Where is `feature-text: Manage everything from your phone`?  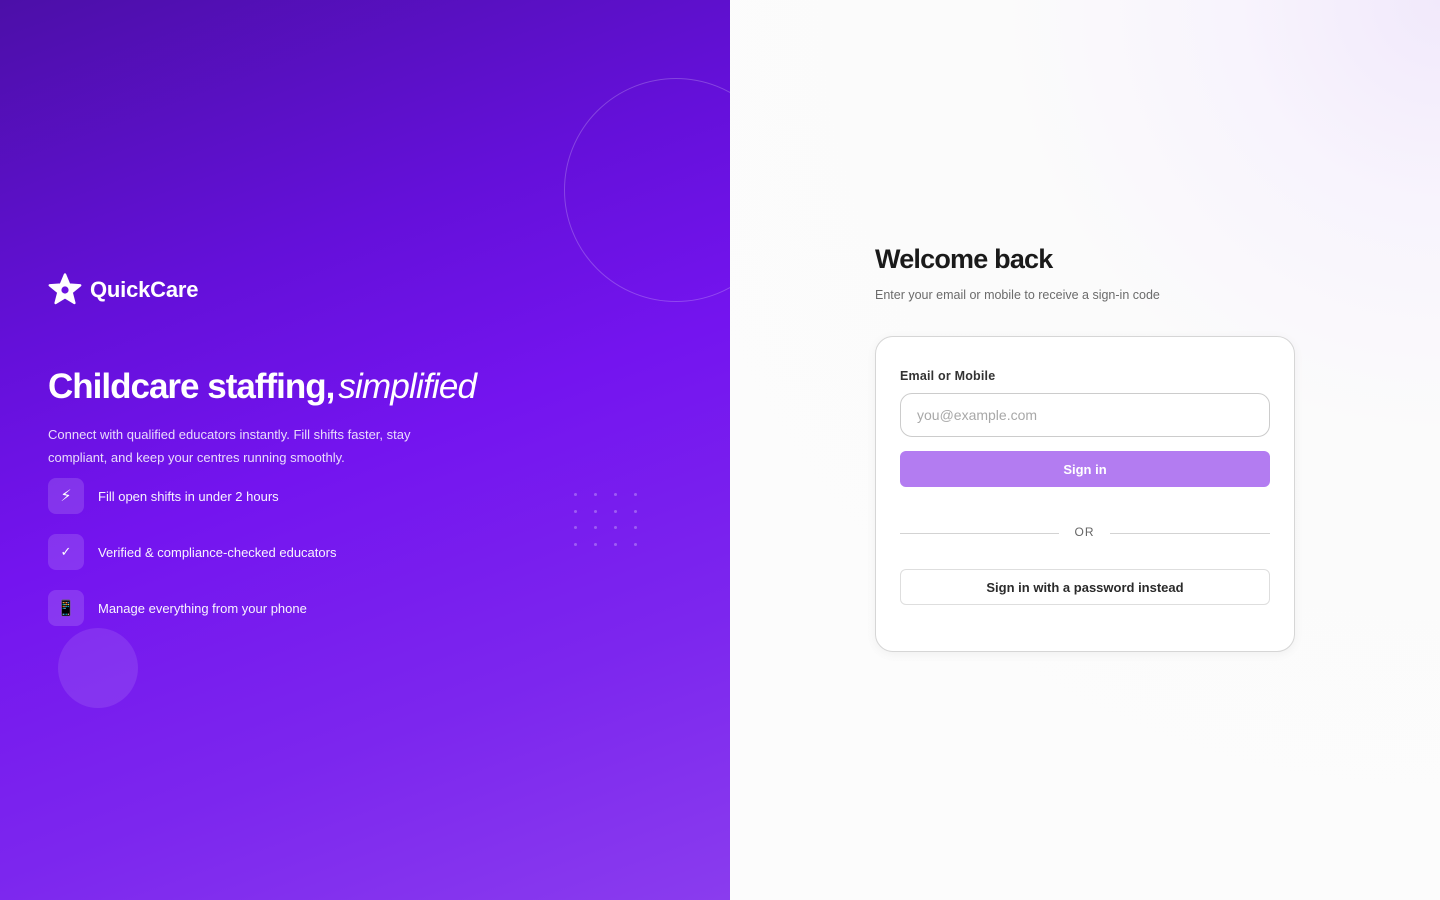
feature-text: Manage everything from your phone is located at coordinates (202, 608).